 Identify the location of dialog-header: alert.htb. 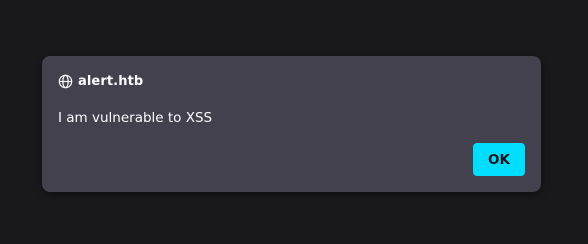
(100, 81).